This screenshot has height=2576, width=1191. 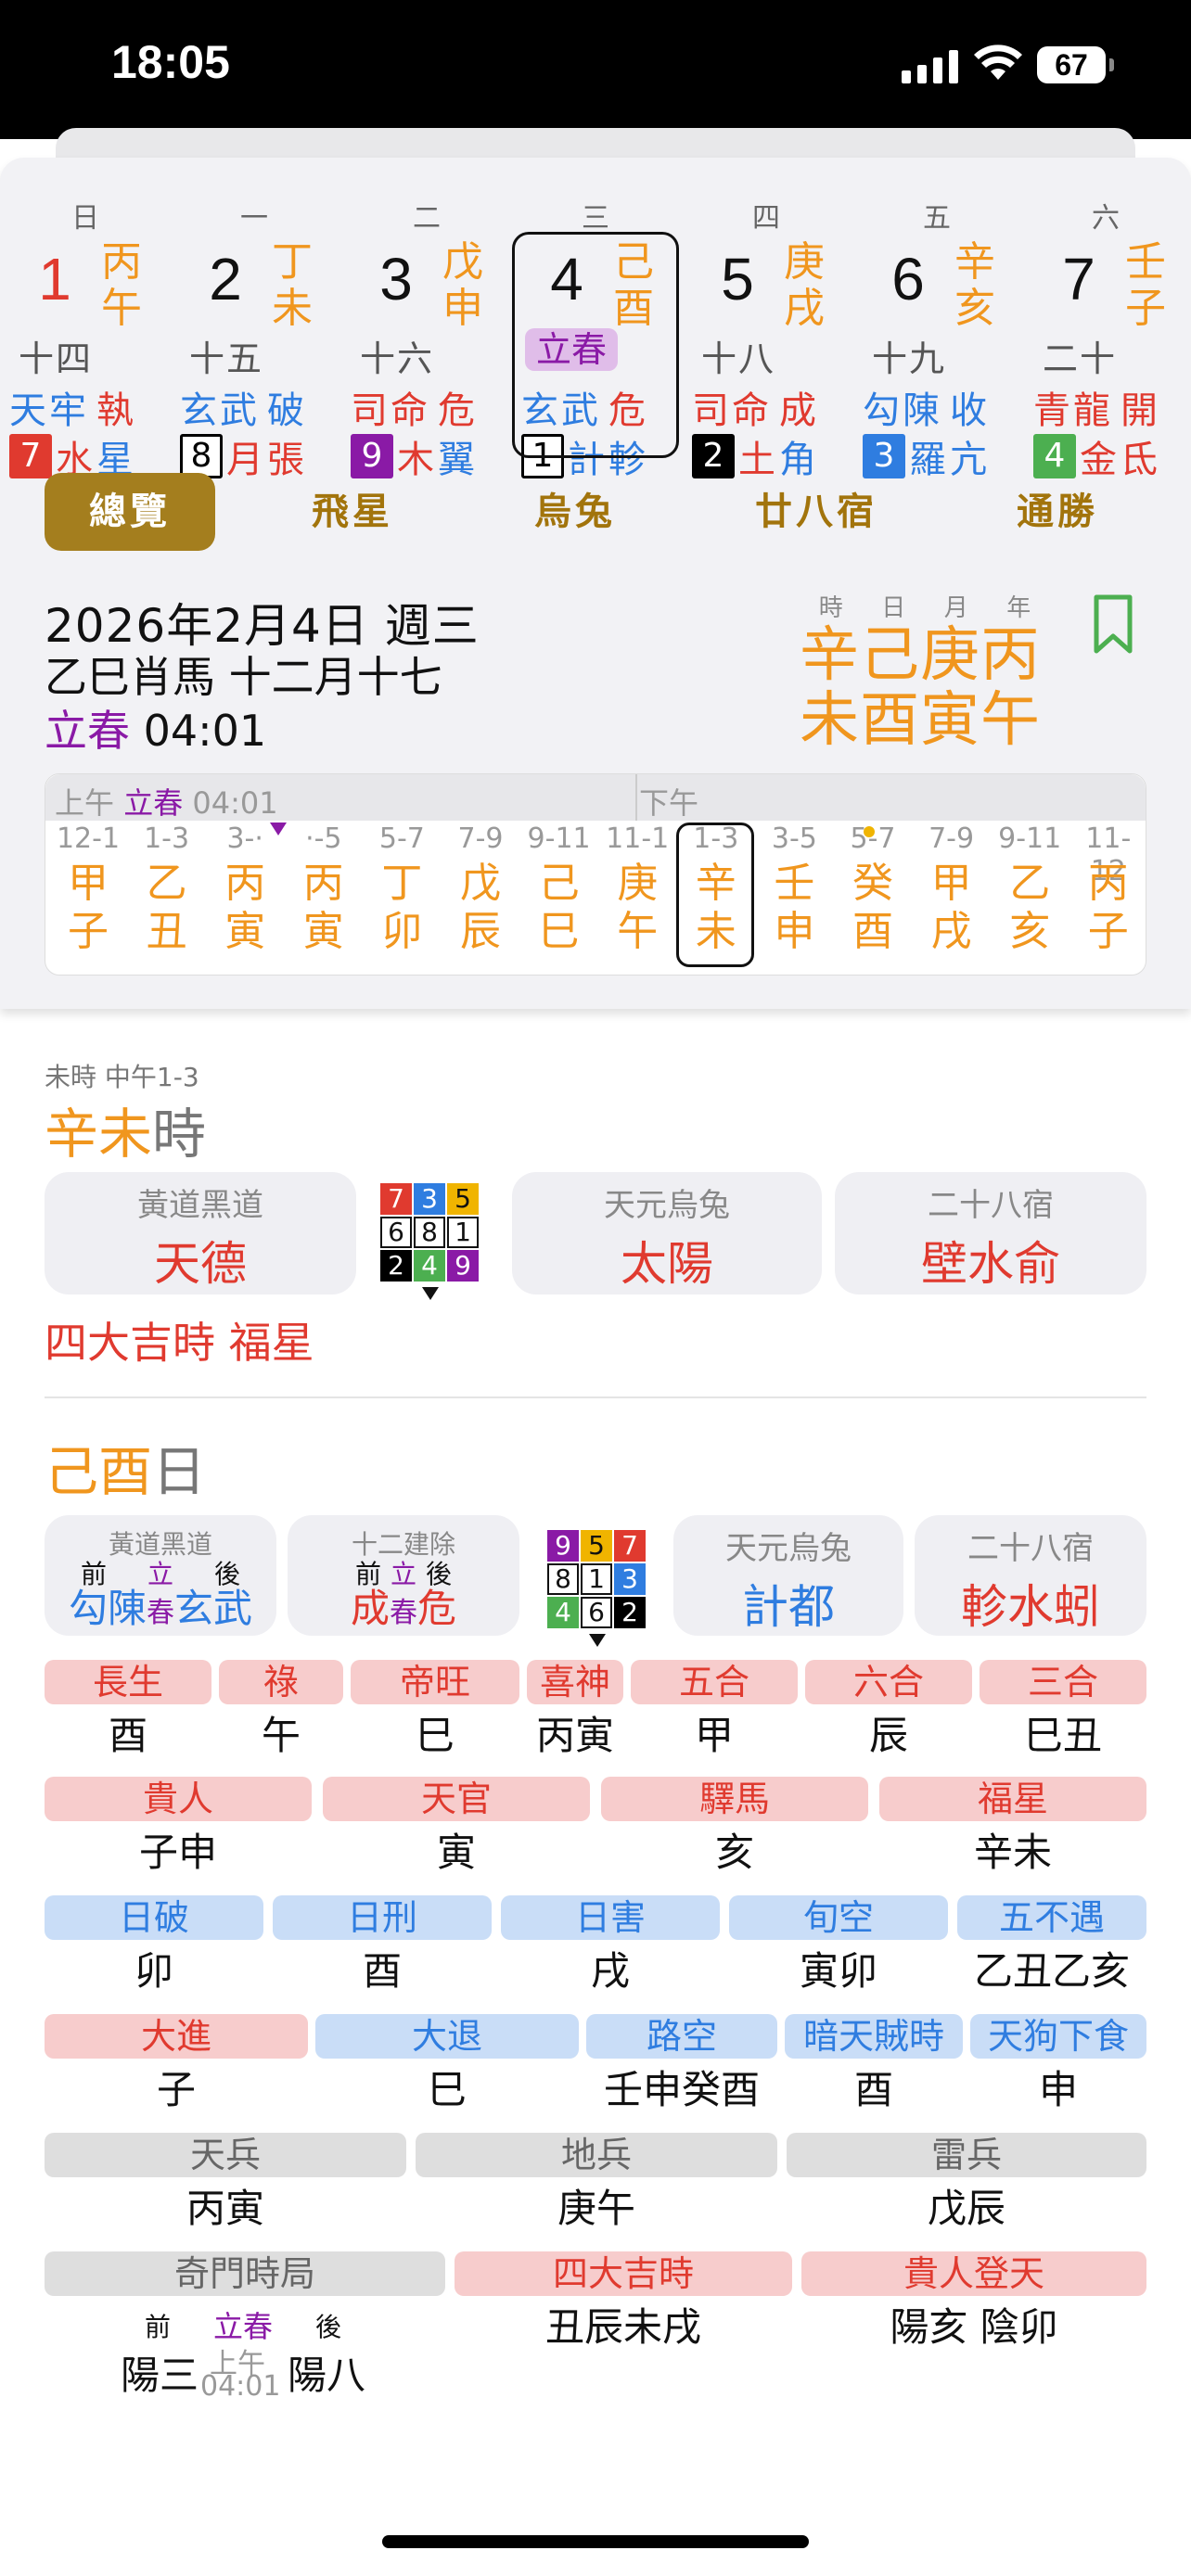 I want to click on ganzhi-branch: 子, so click(x=1145, y=308).